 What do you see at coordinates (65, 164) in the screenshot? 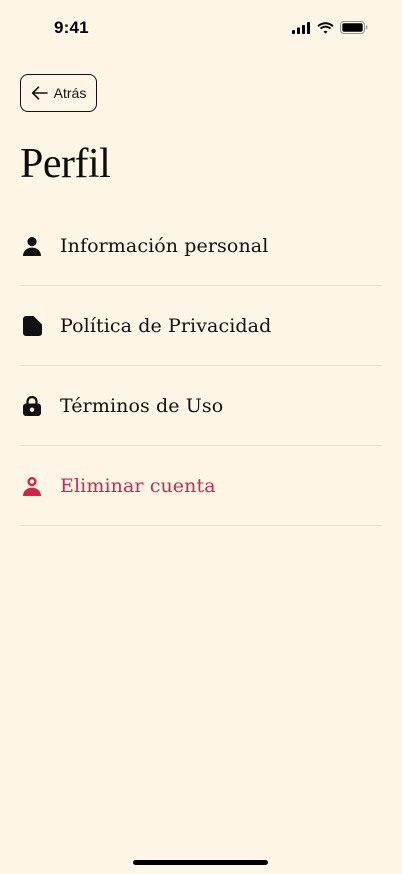
I see `page-title: Perfil` at bounding box center [65, 164].